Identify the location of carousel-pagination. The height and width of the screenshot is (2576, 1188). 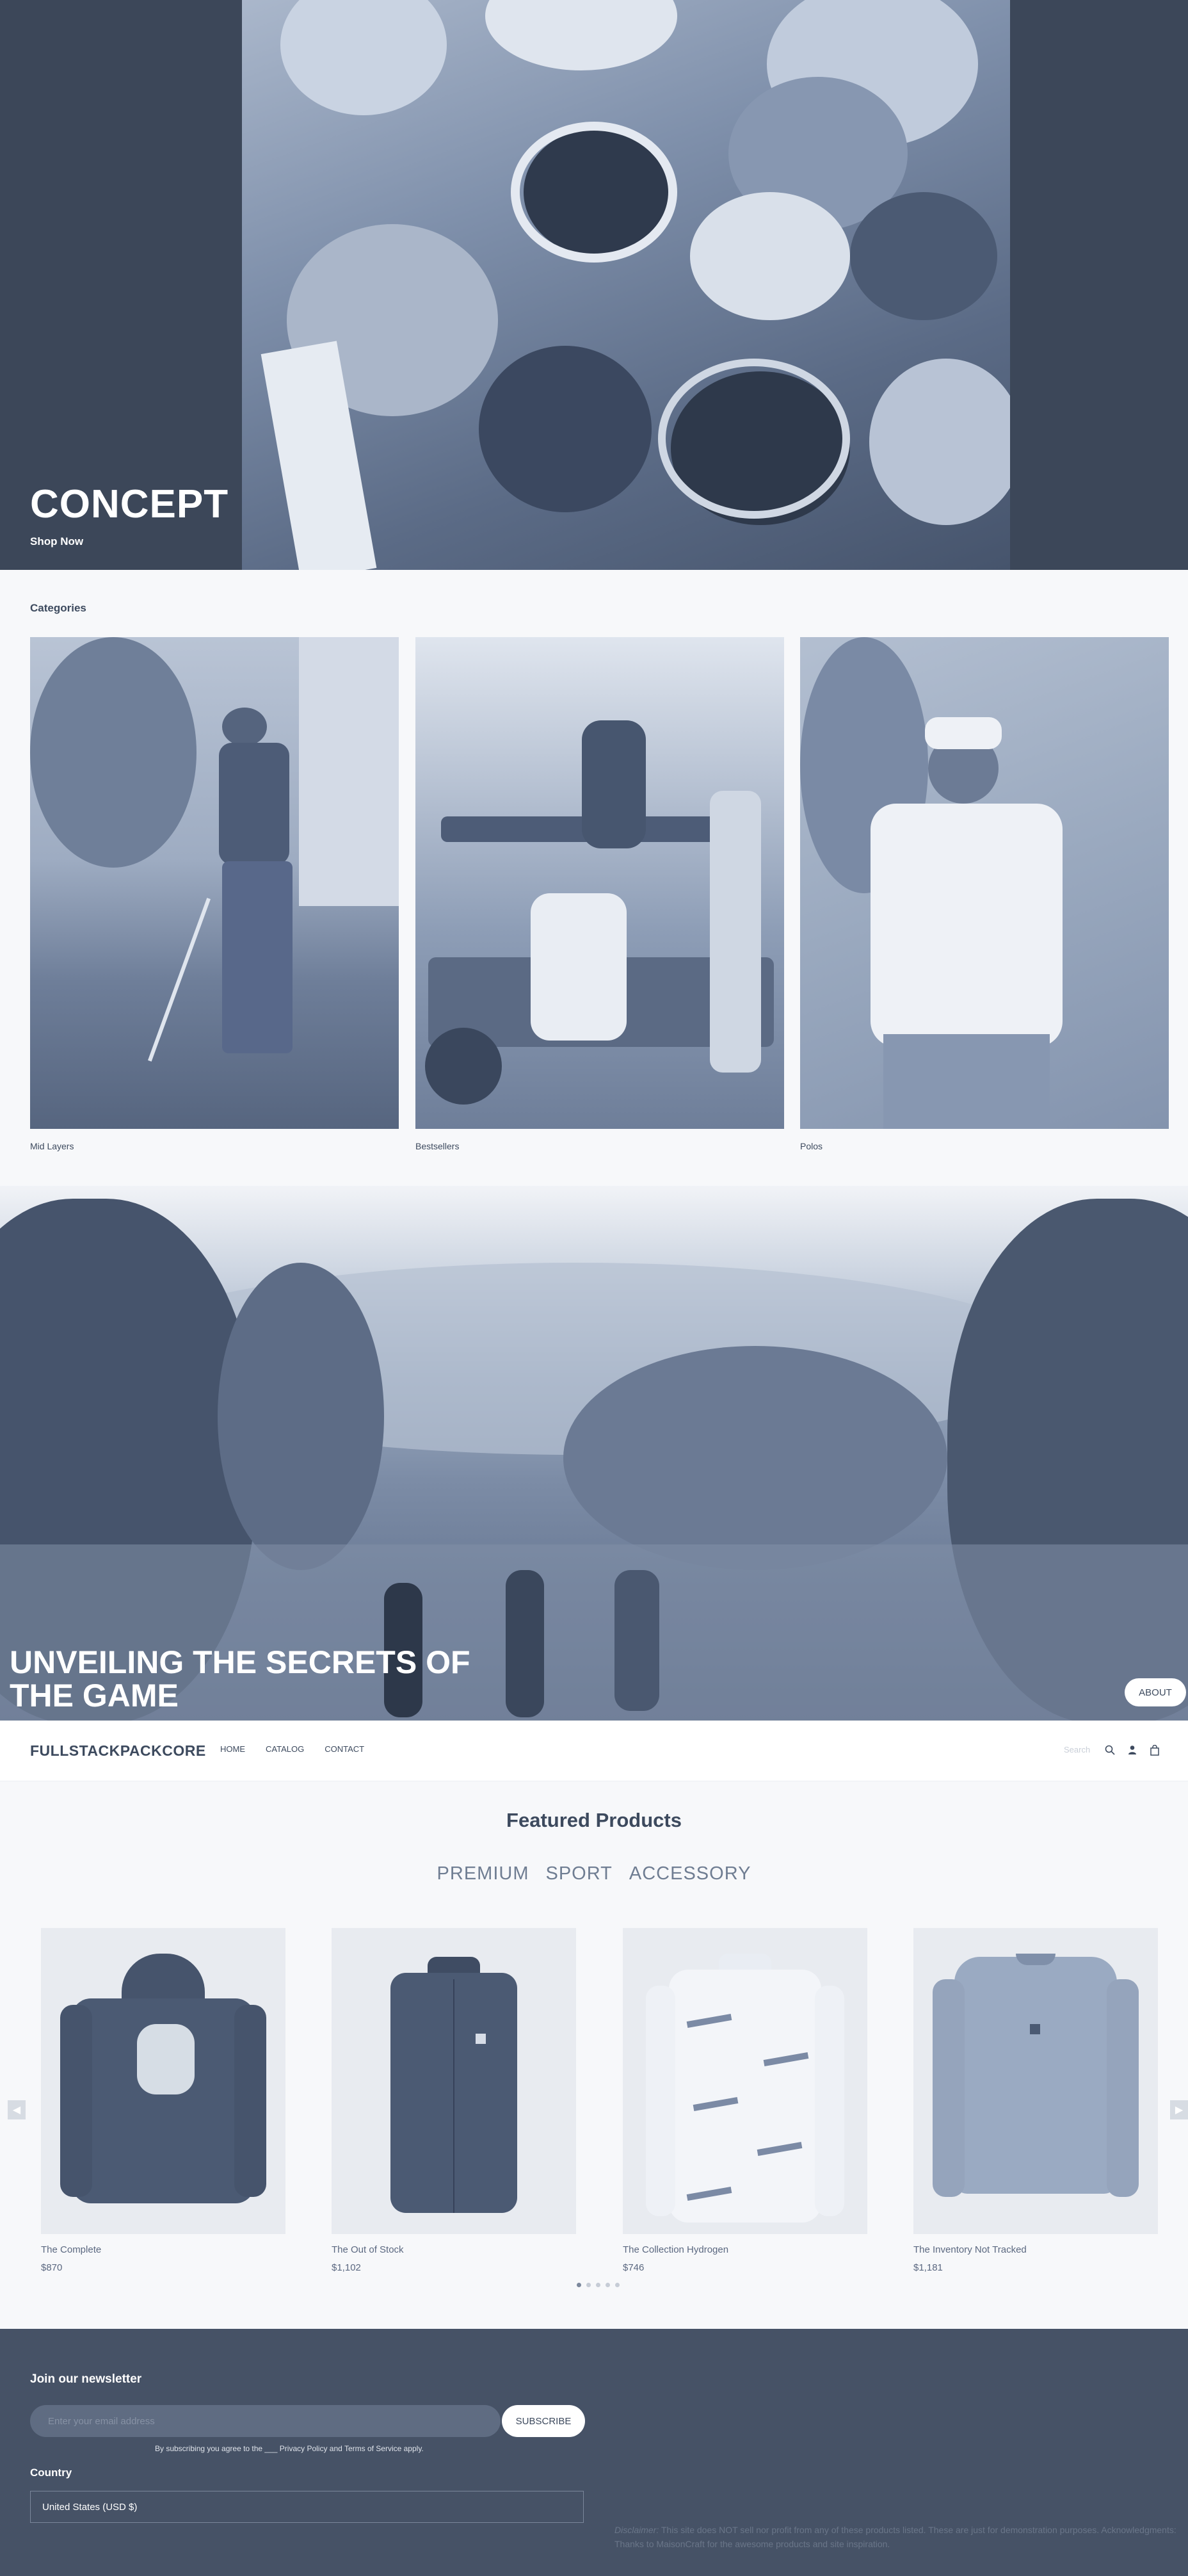
(598, 2285).